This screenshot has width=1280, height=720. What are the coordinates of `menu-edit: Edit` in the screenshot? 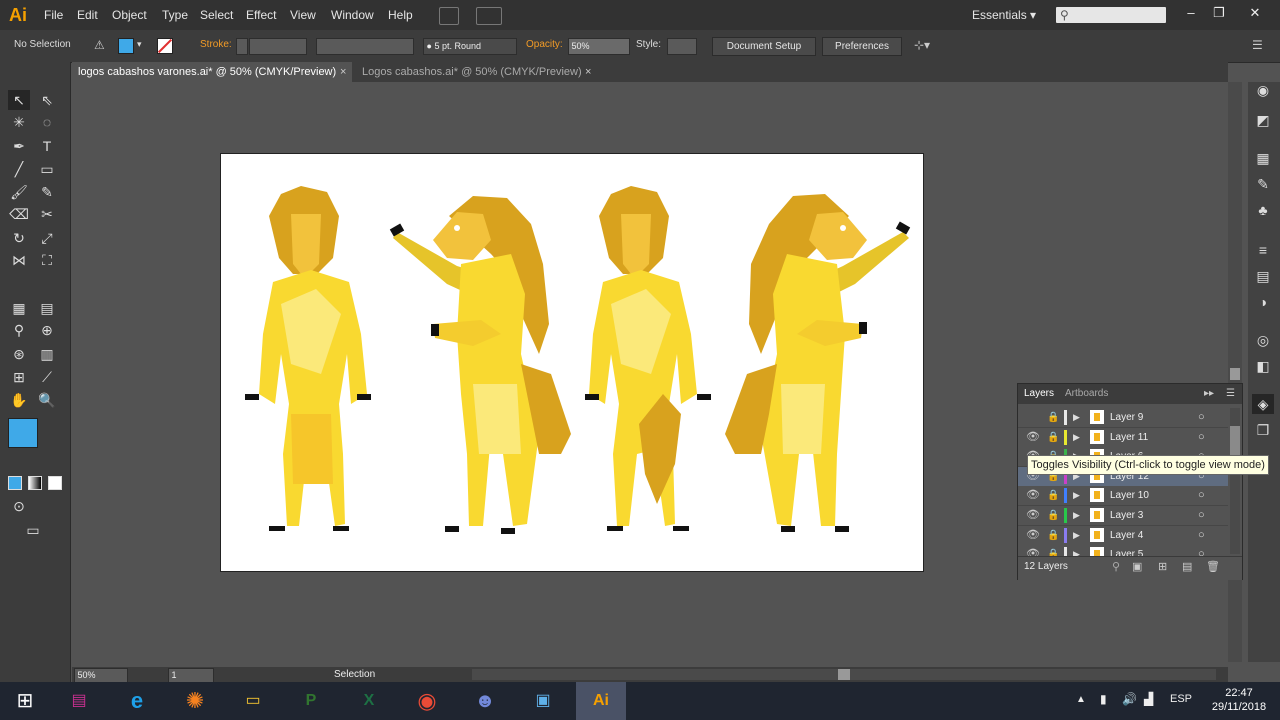 It's located at (87, 15).